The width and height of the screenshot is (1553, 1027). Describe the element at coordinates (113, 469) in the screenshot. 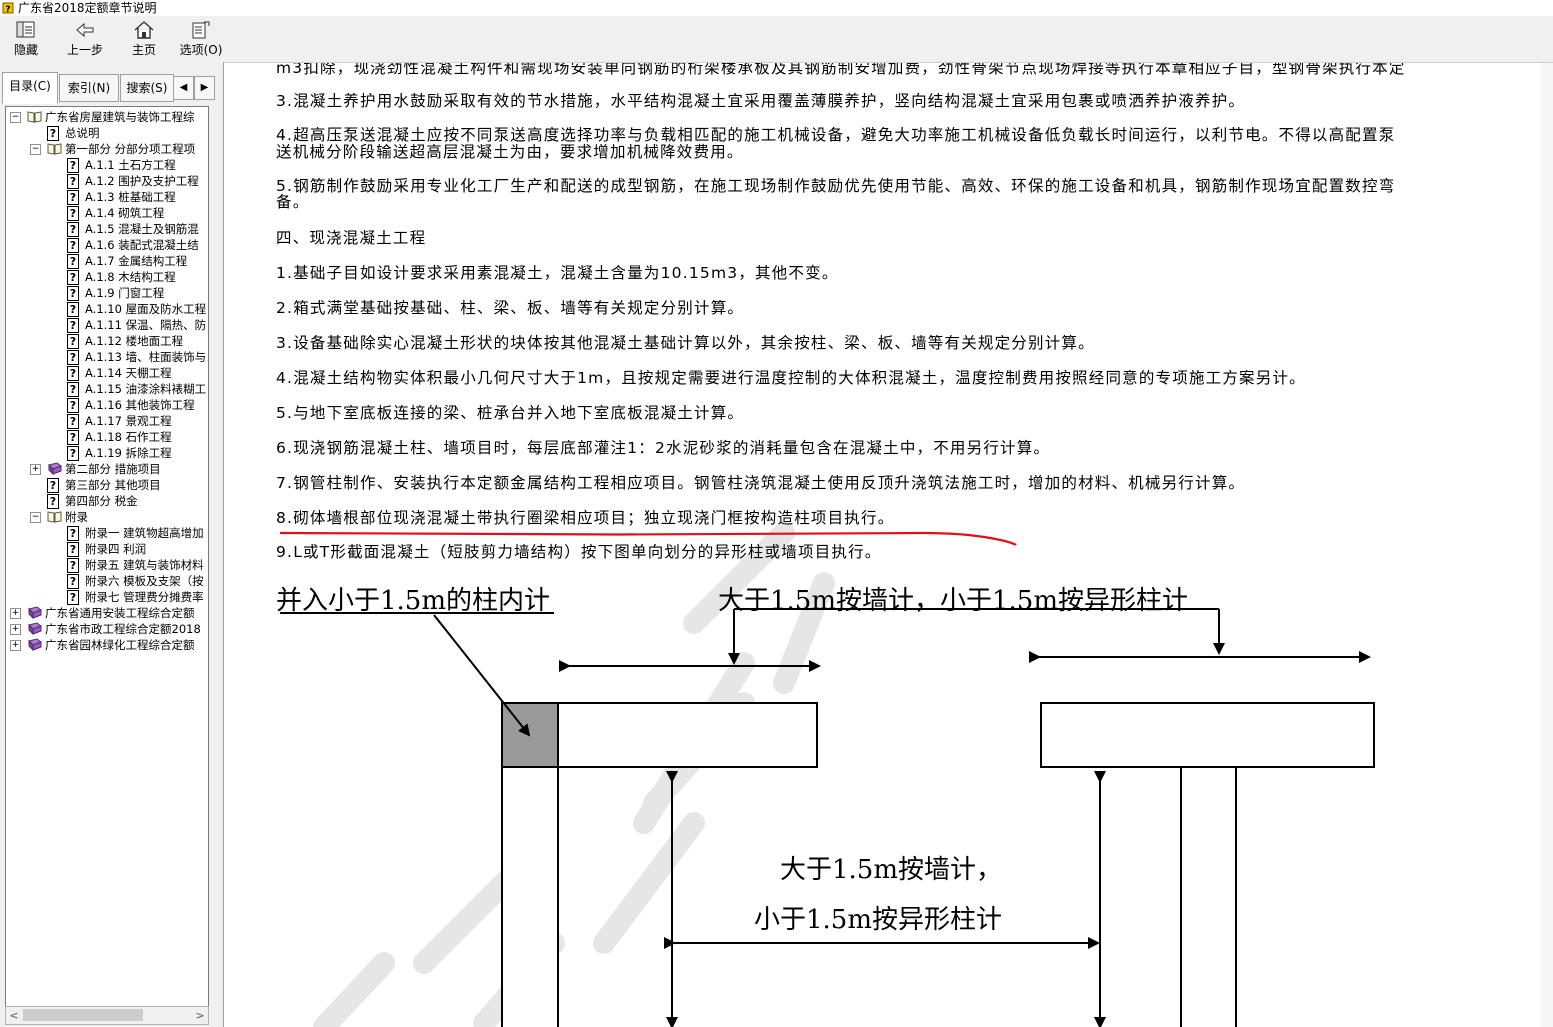

I see `tree-item-label: 第二部分 措施项目` at that location.